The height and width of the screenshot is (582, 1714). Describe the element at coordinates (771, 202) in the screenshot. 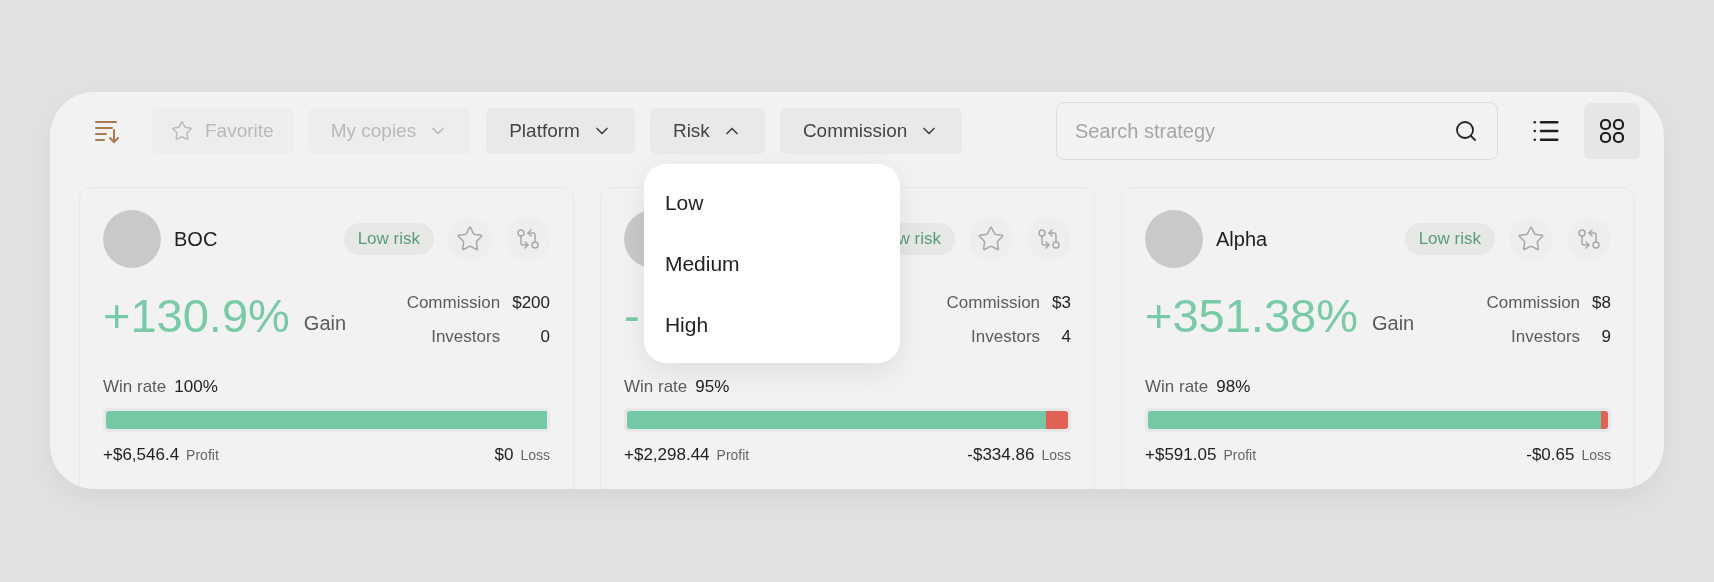

I see `menu-item: Low` at that location.